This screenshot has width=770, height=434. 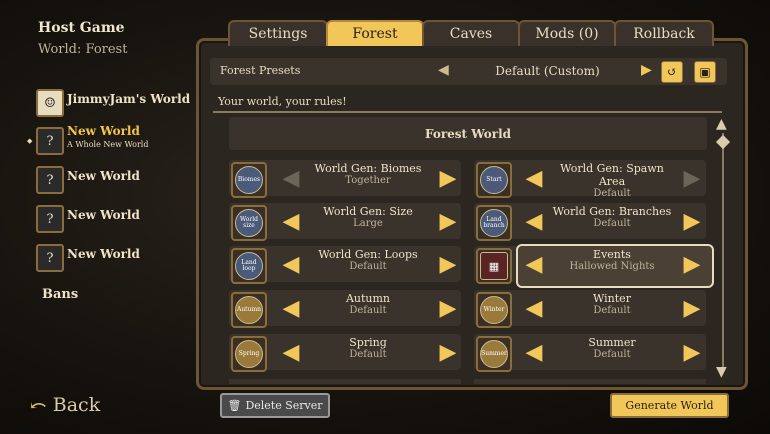 I want to click on setting-name: Summer, so click(x=612, y=342).